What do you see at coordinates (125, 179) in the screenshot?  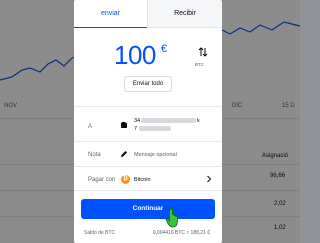 I see `bitcoin-icon: ₿` at bounding box center [125, 179].